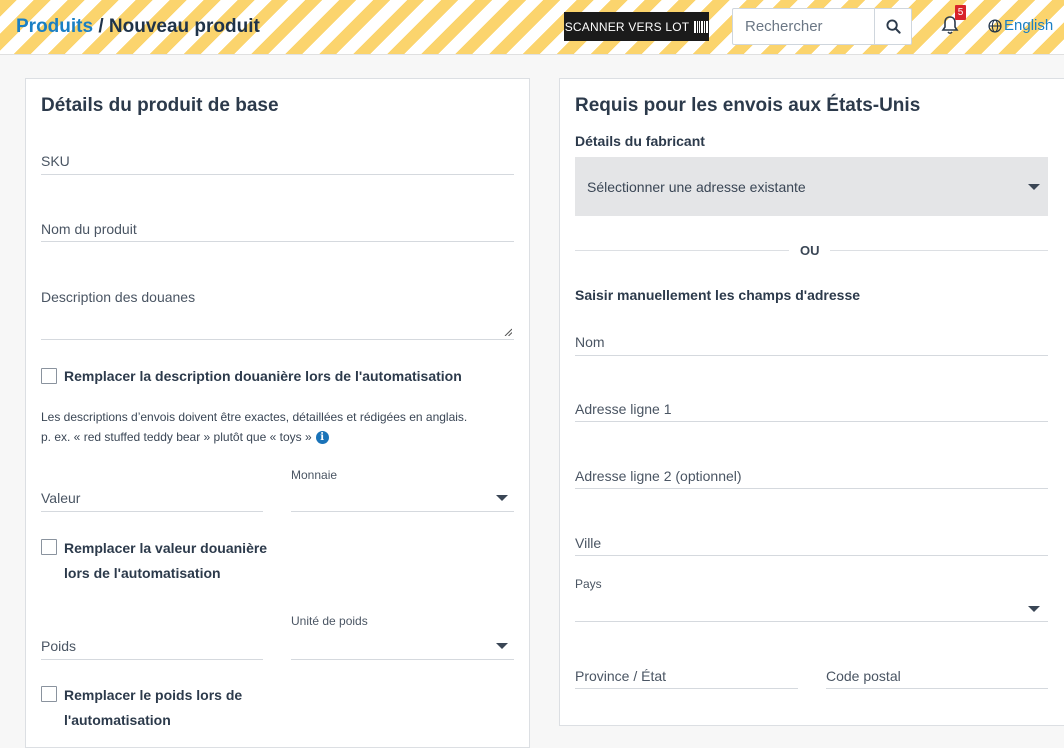 The width and height of the screenshot is (1064, 748). I want to click on divider-right, so click(939, 250).